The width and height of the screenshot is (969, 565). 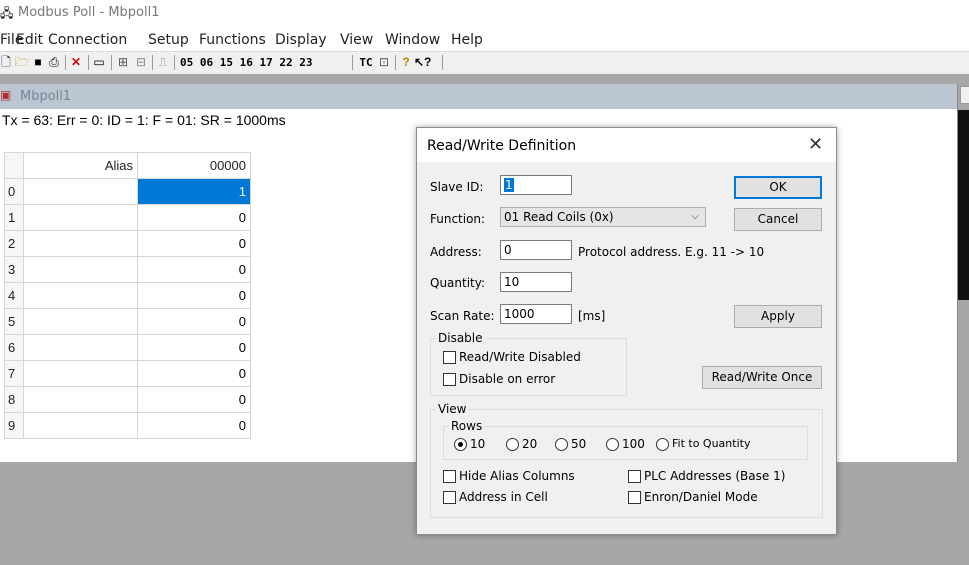 I want to click on table-row: 6 0, so click(x=127, y=347).